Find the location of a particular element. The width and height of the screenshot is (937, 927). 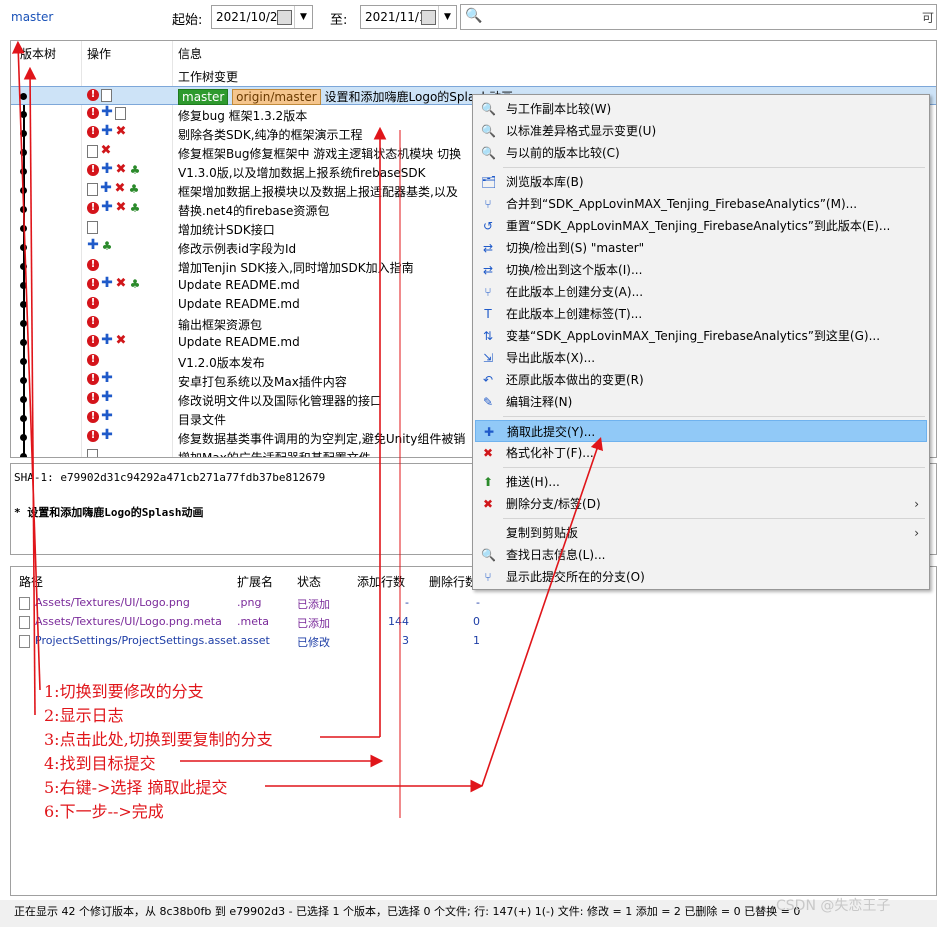

arrow-5-up is located at coordinates (542, 611).